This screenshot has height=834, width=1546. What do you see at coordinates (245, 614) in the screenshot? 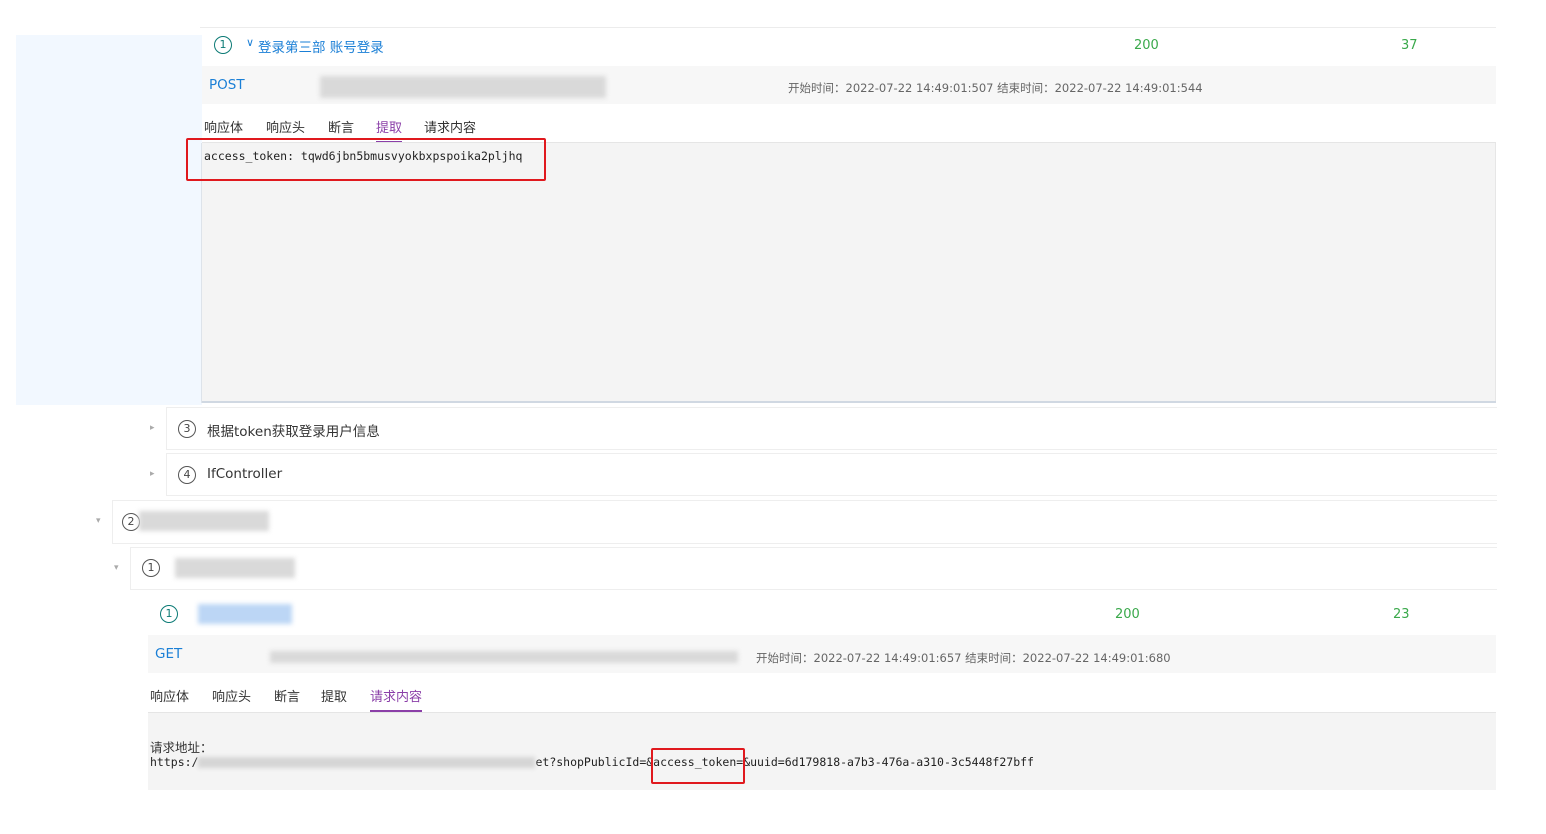
I see `stepb-title-redacted` at bounding box center [245, 614].